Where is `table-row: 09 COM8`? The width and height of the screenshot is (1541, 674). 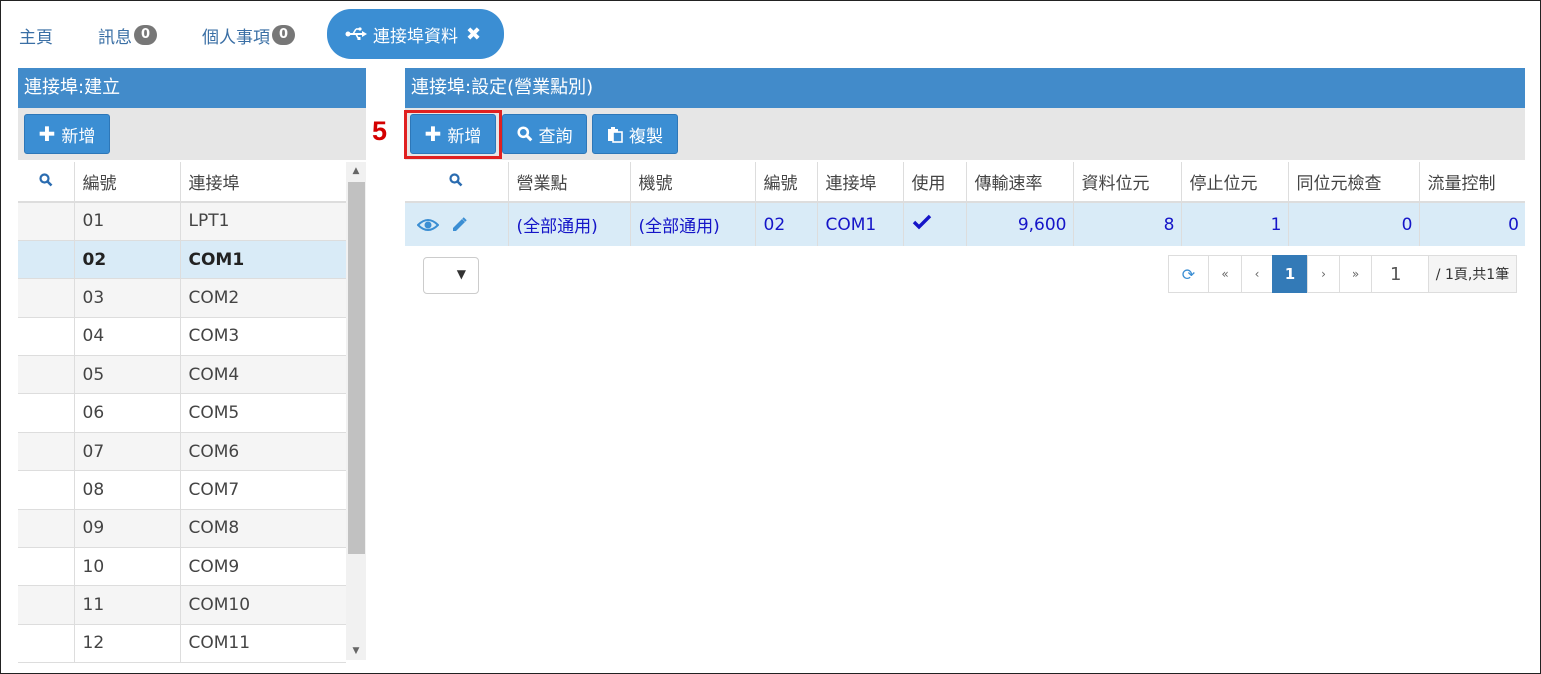 table-row: 09 COM8 is located at coordinates (182, 529).